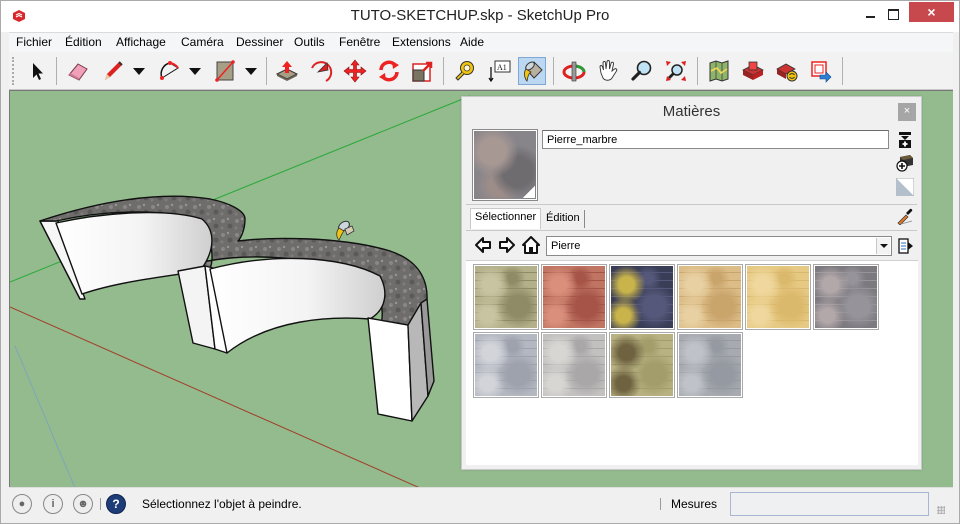  What do you see at coordinates (753, 71) in the screenshot?
I see `3d-warehouse-button` at bounding box center [753, 71].